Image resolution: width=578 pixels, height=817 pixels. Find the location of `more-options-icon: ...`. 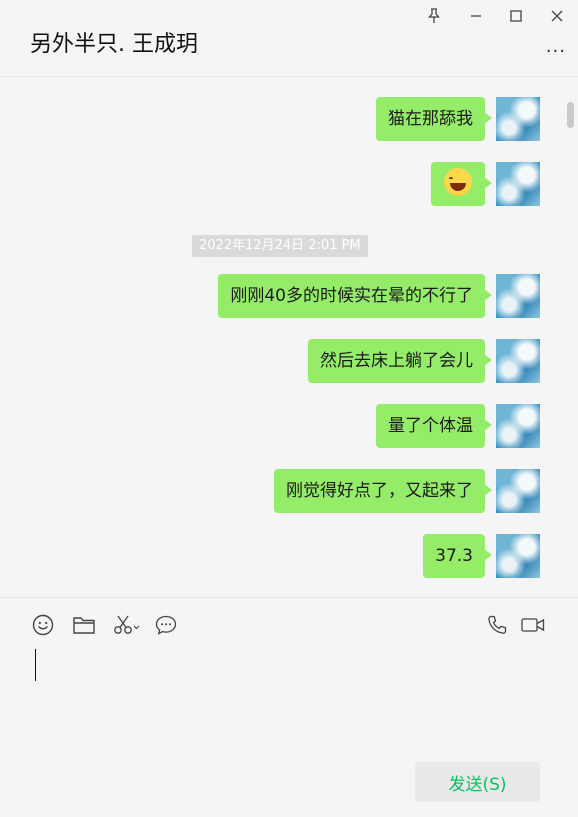

more-options-icon: ... is located at coordinates (556, 47).